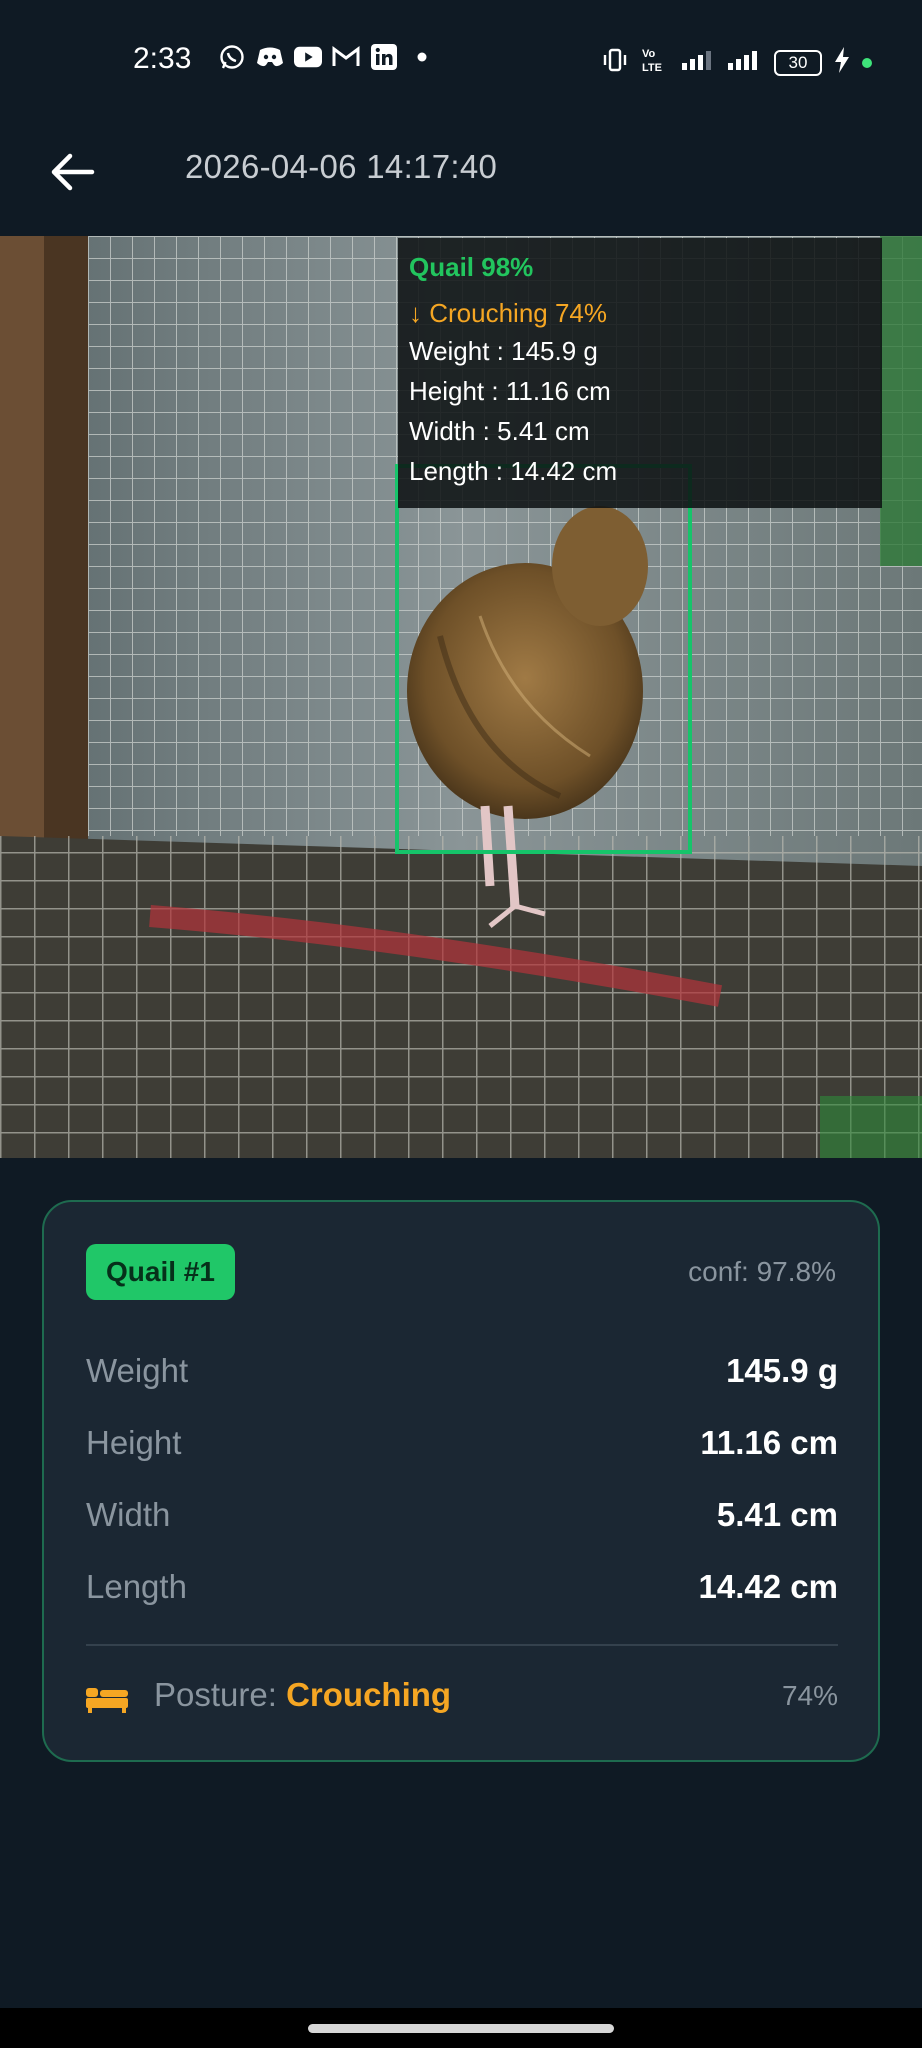 The image size is (922, 2048). What do you see at coordinates (513, 471) in the screenshot?
I see `overlay-length: Length : 14.42 cm` at bounding box center [513, 471].